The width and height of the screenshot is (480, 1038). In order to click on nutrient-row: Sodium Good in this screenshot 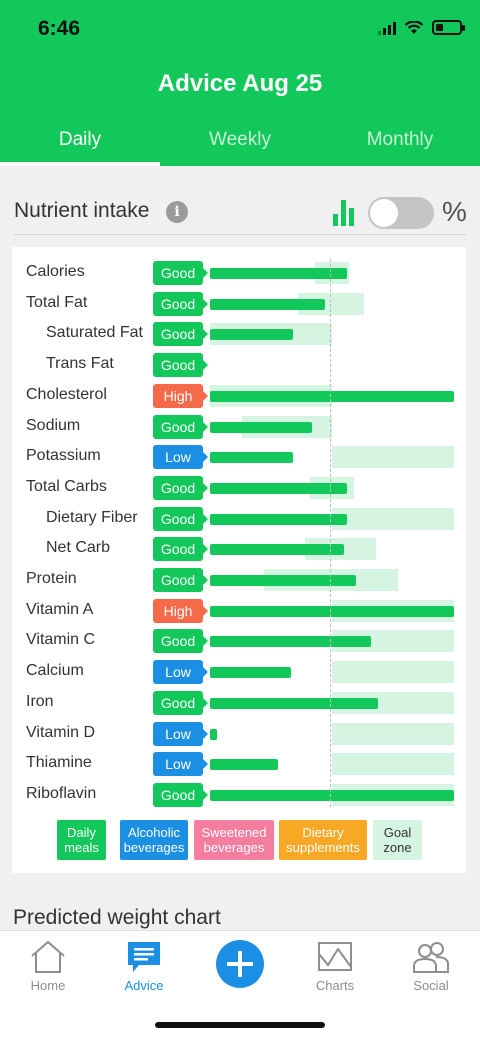, I will do `click(239, 427)`.